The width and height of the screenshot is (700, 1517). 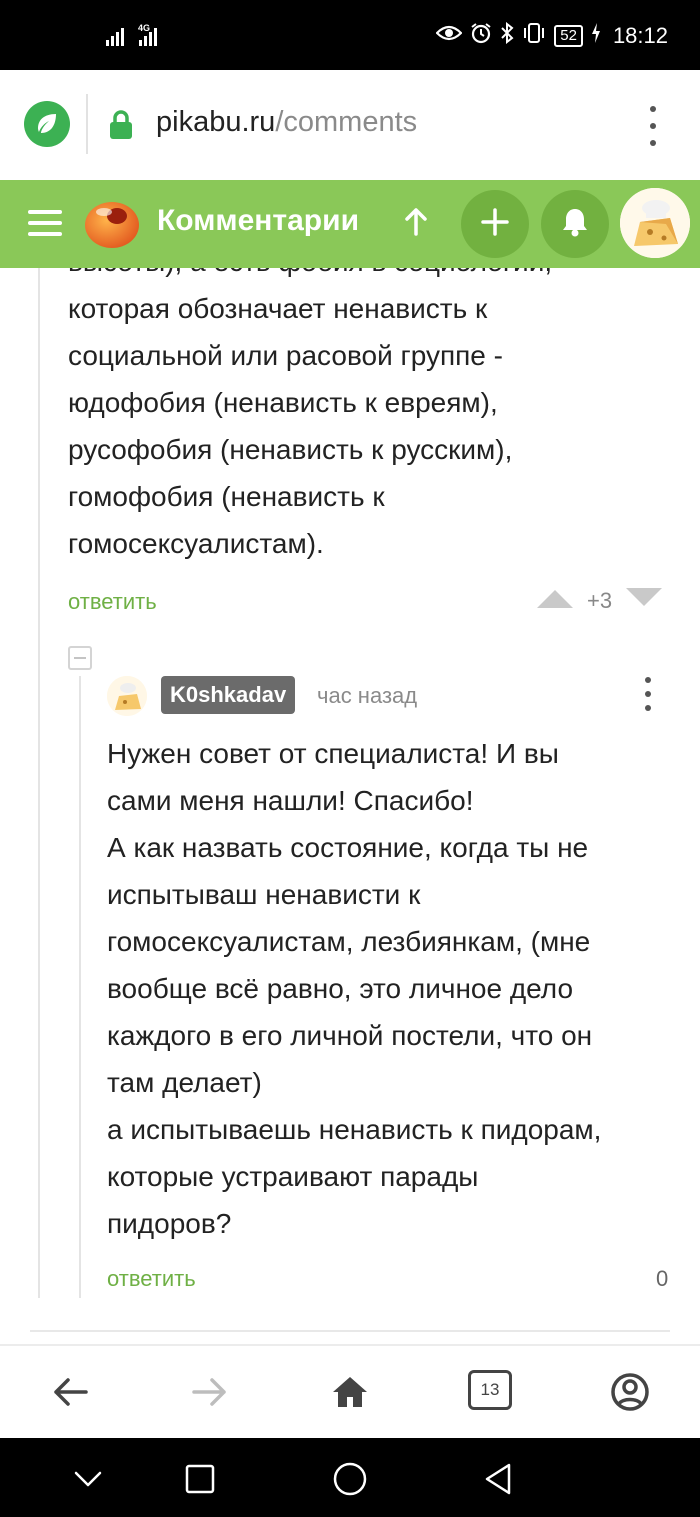 I want to click on divider, so click(x=350, y=1331).